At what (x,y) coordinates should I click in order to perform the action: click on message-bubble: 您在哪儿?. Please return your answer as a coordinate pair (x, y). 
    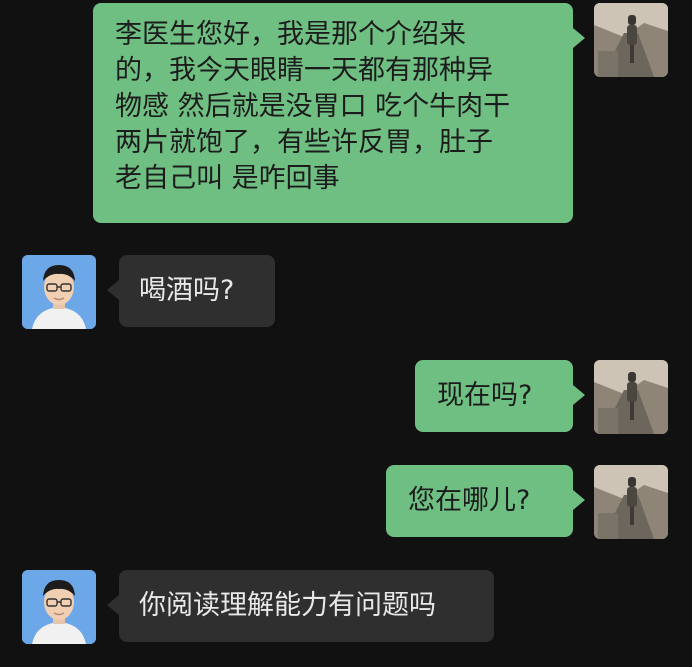
    Looking at the image, I should click on (479, 501).